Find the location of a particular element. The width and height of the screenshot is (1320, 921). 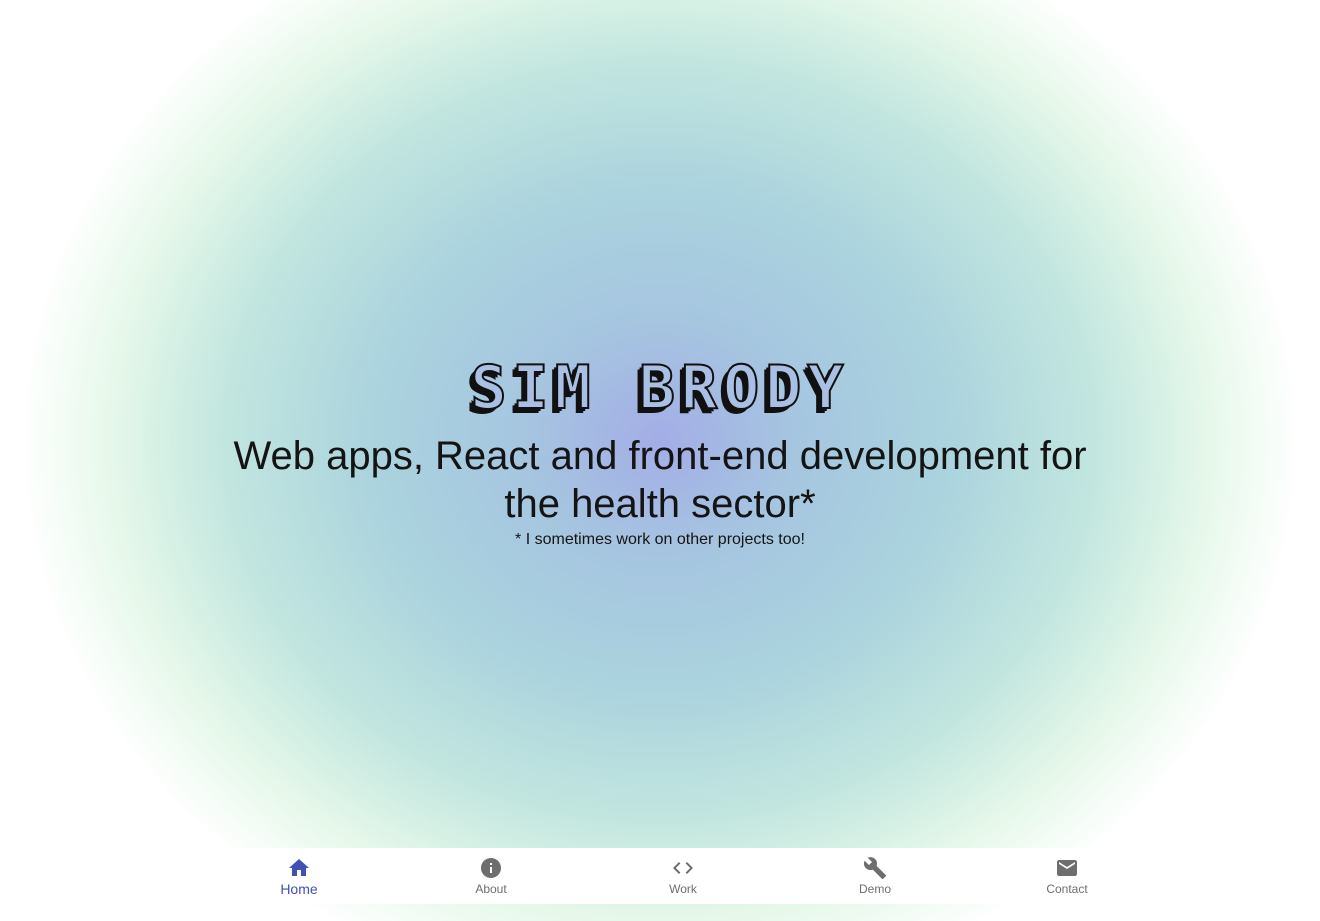

home-icon is located at coordinates (299, 867).